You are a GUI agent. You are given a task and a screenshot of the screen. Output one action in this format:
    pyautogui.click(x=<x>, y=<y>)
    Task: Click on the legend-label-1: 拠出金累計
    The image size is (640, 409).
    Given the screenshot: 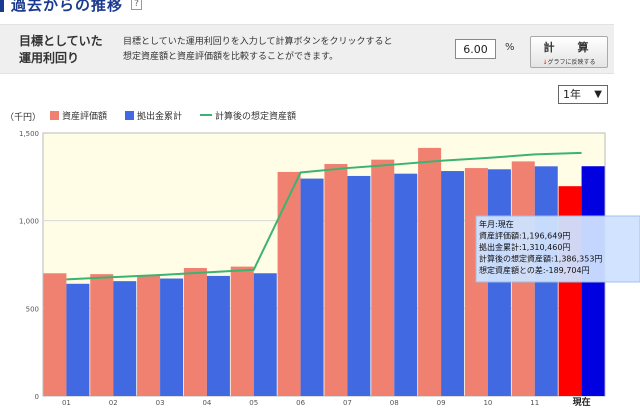 What is the action you would take?
    pyautogui.click(x=159, y=116)
    